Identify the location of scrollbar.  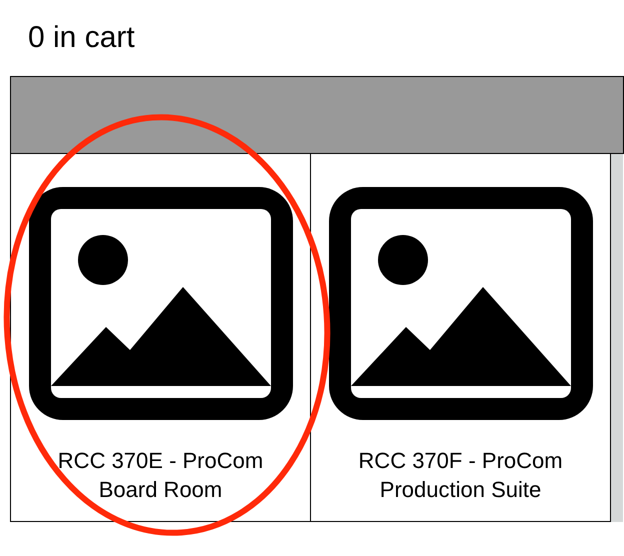
(617, 338).